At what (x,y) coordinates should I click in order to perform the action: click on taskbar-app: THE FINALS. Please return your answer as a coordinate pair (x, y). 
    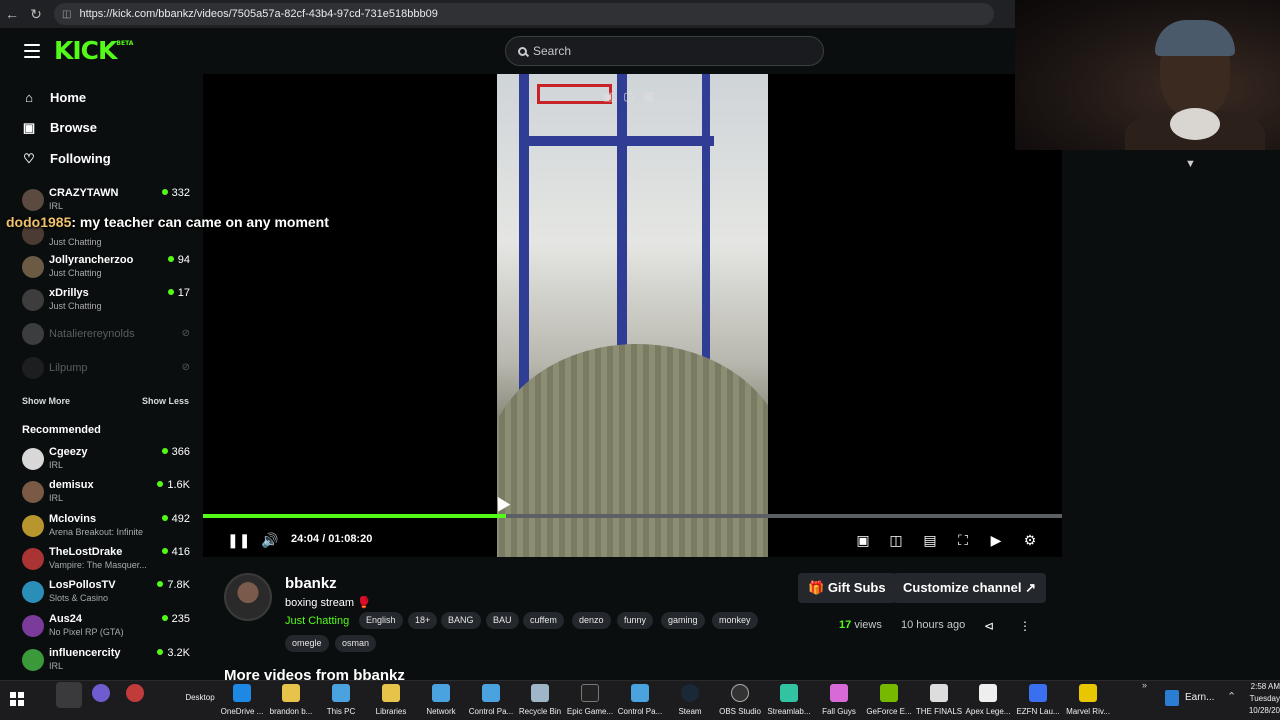
    Looking at the image, I should click on (939, 700).